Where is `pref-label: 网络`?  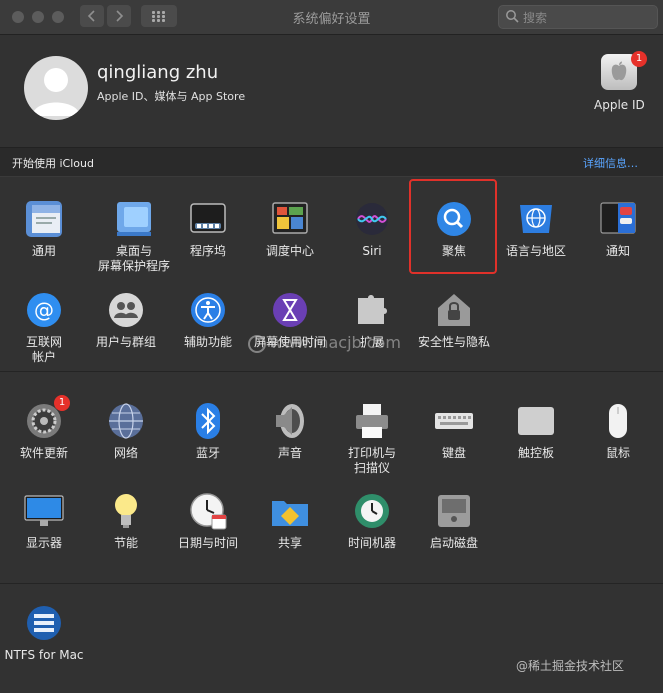
pref-label: 网络 is located at coordinates (125, 453).